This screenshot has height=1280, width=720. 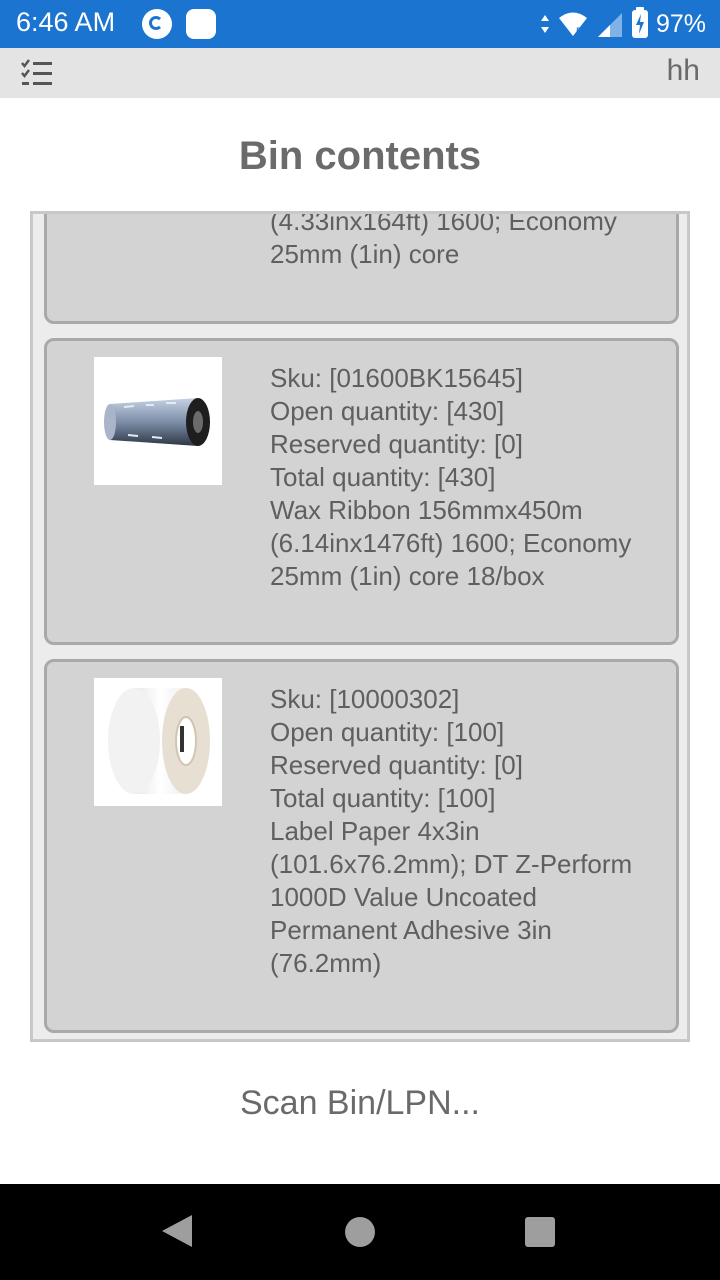 I want to click on svg-text: 5, so click(x=579, y=31).